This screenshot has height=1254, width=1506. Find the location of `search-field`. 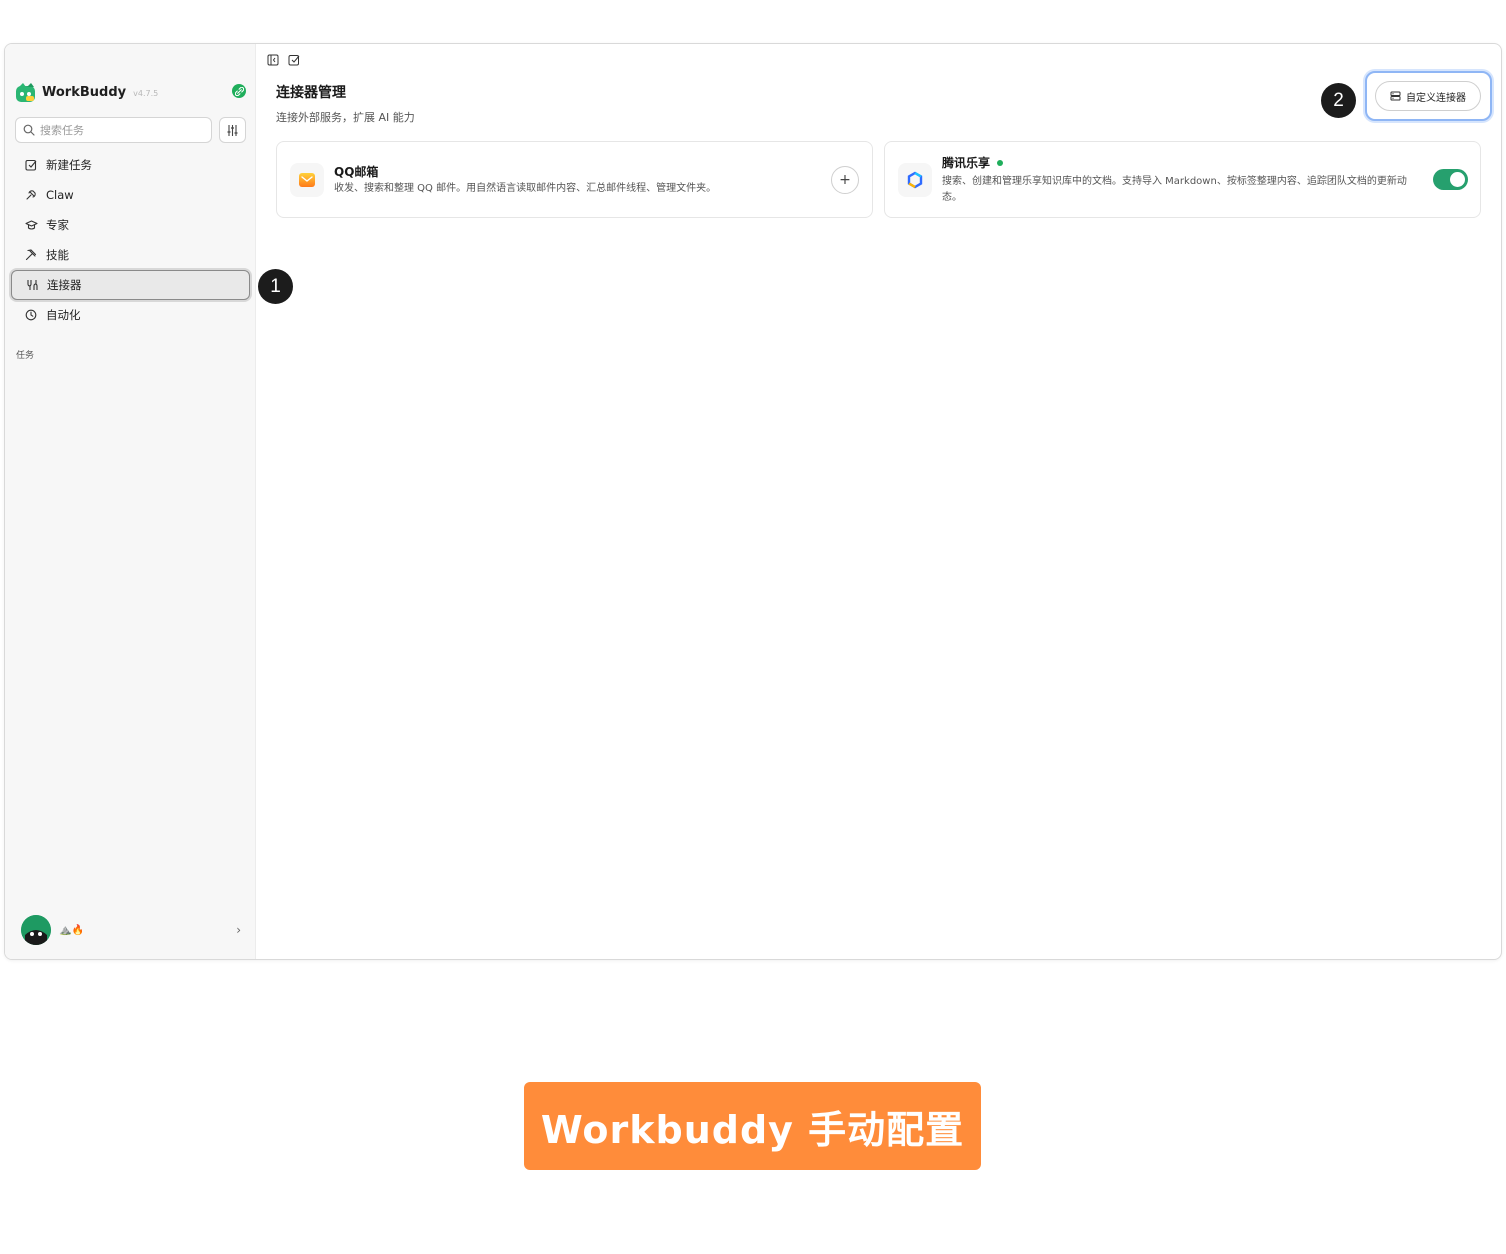

search-field is located at coordinates (113, 130).